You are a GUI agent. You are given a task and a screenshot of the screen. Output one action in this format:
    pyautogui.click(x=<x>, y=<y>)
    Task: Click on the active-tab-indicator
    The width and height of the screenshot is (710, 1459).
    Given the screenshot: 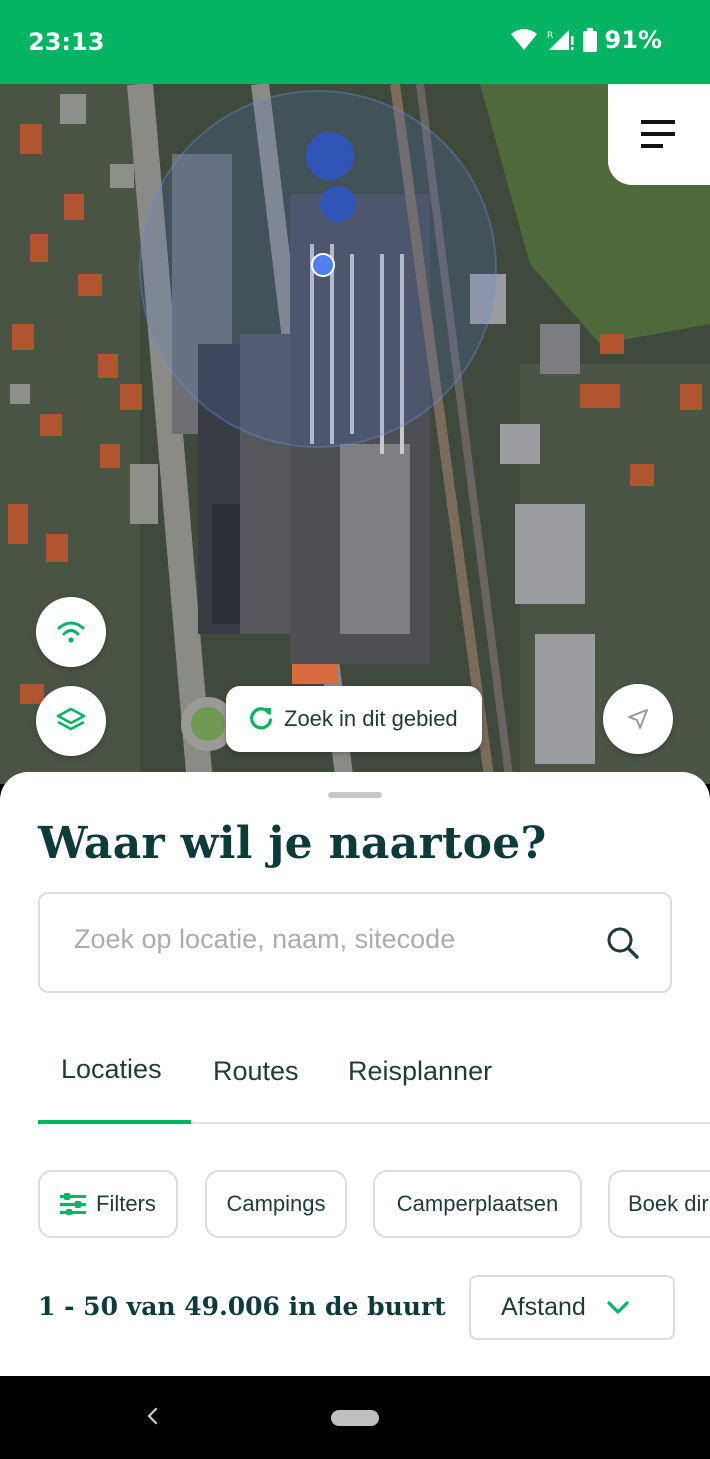 What is the action you would take?
    pyautogui.click(x=114, y=1122)
    